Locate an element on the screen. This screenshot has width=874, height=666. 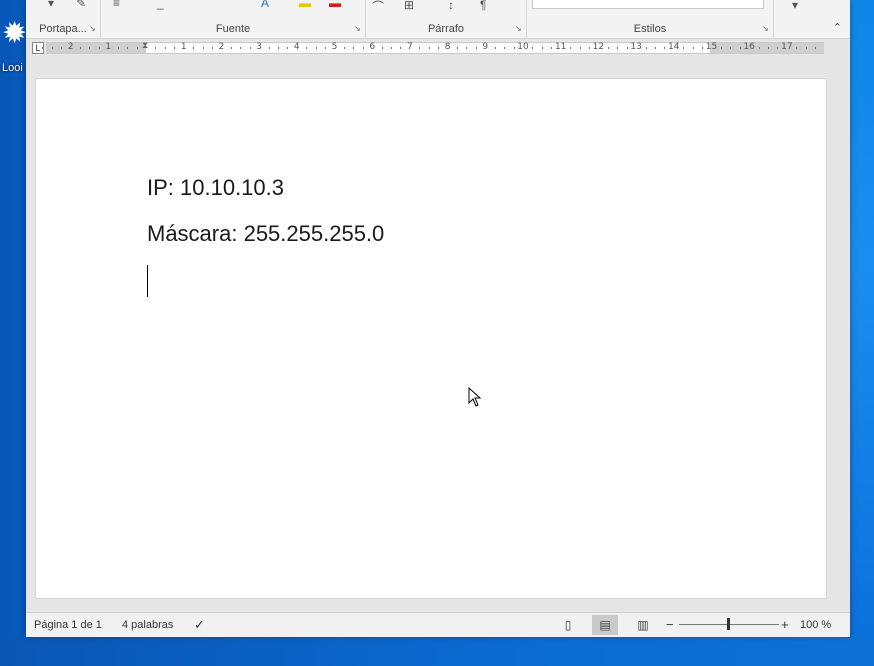
web-layout-icon: ▥ is located at coordinates (643, 625).